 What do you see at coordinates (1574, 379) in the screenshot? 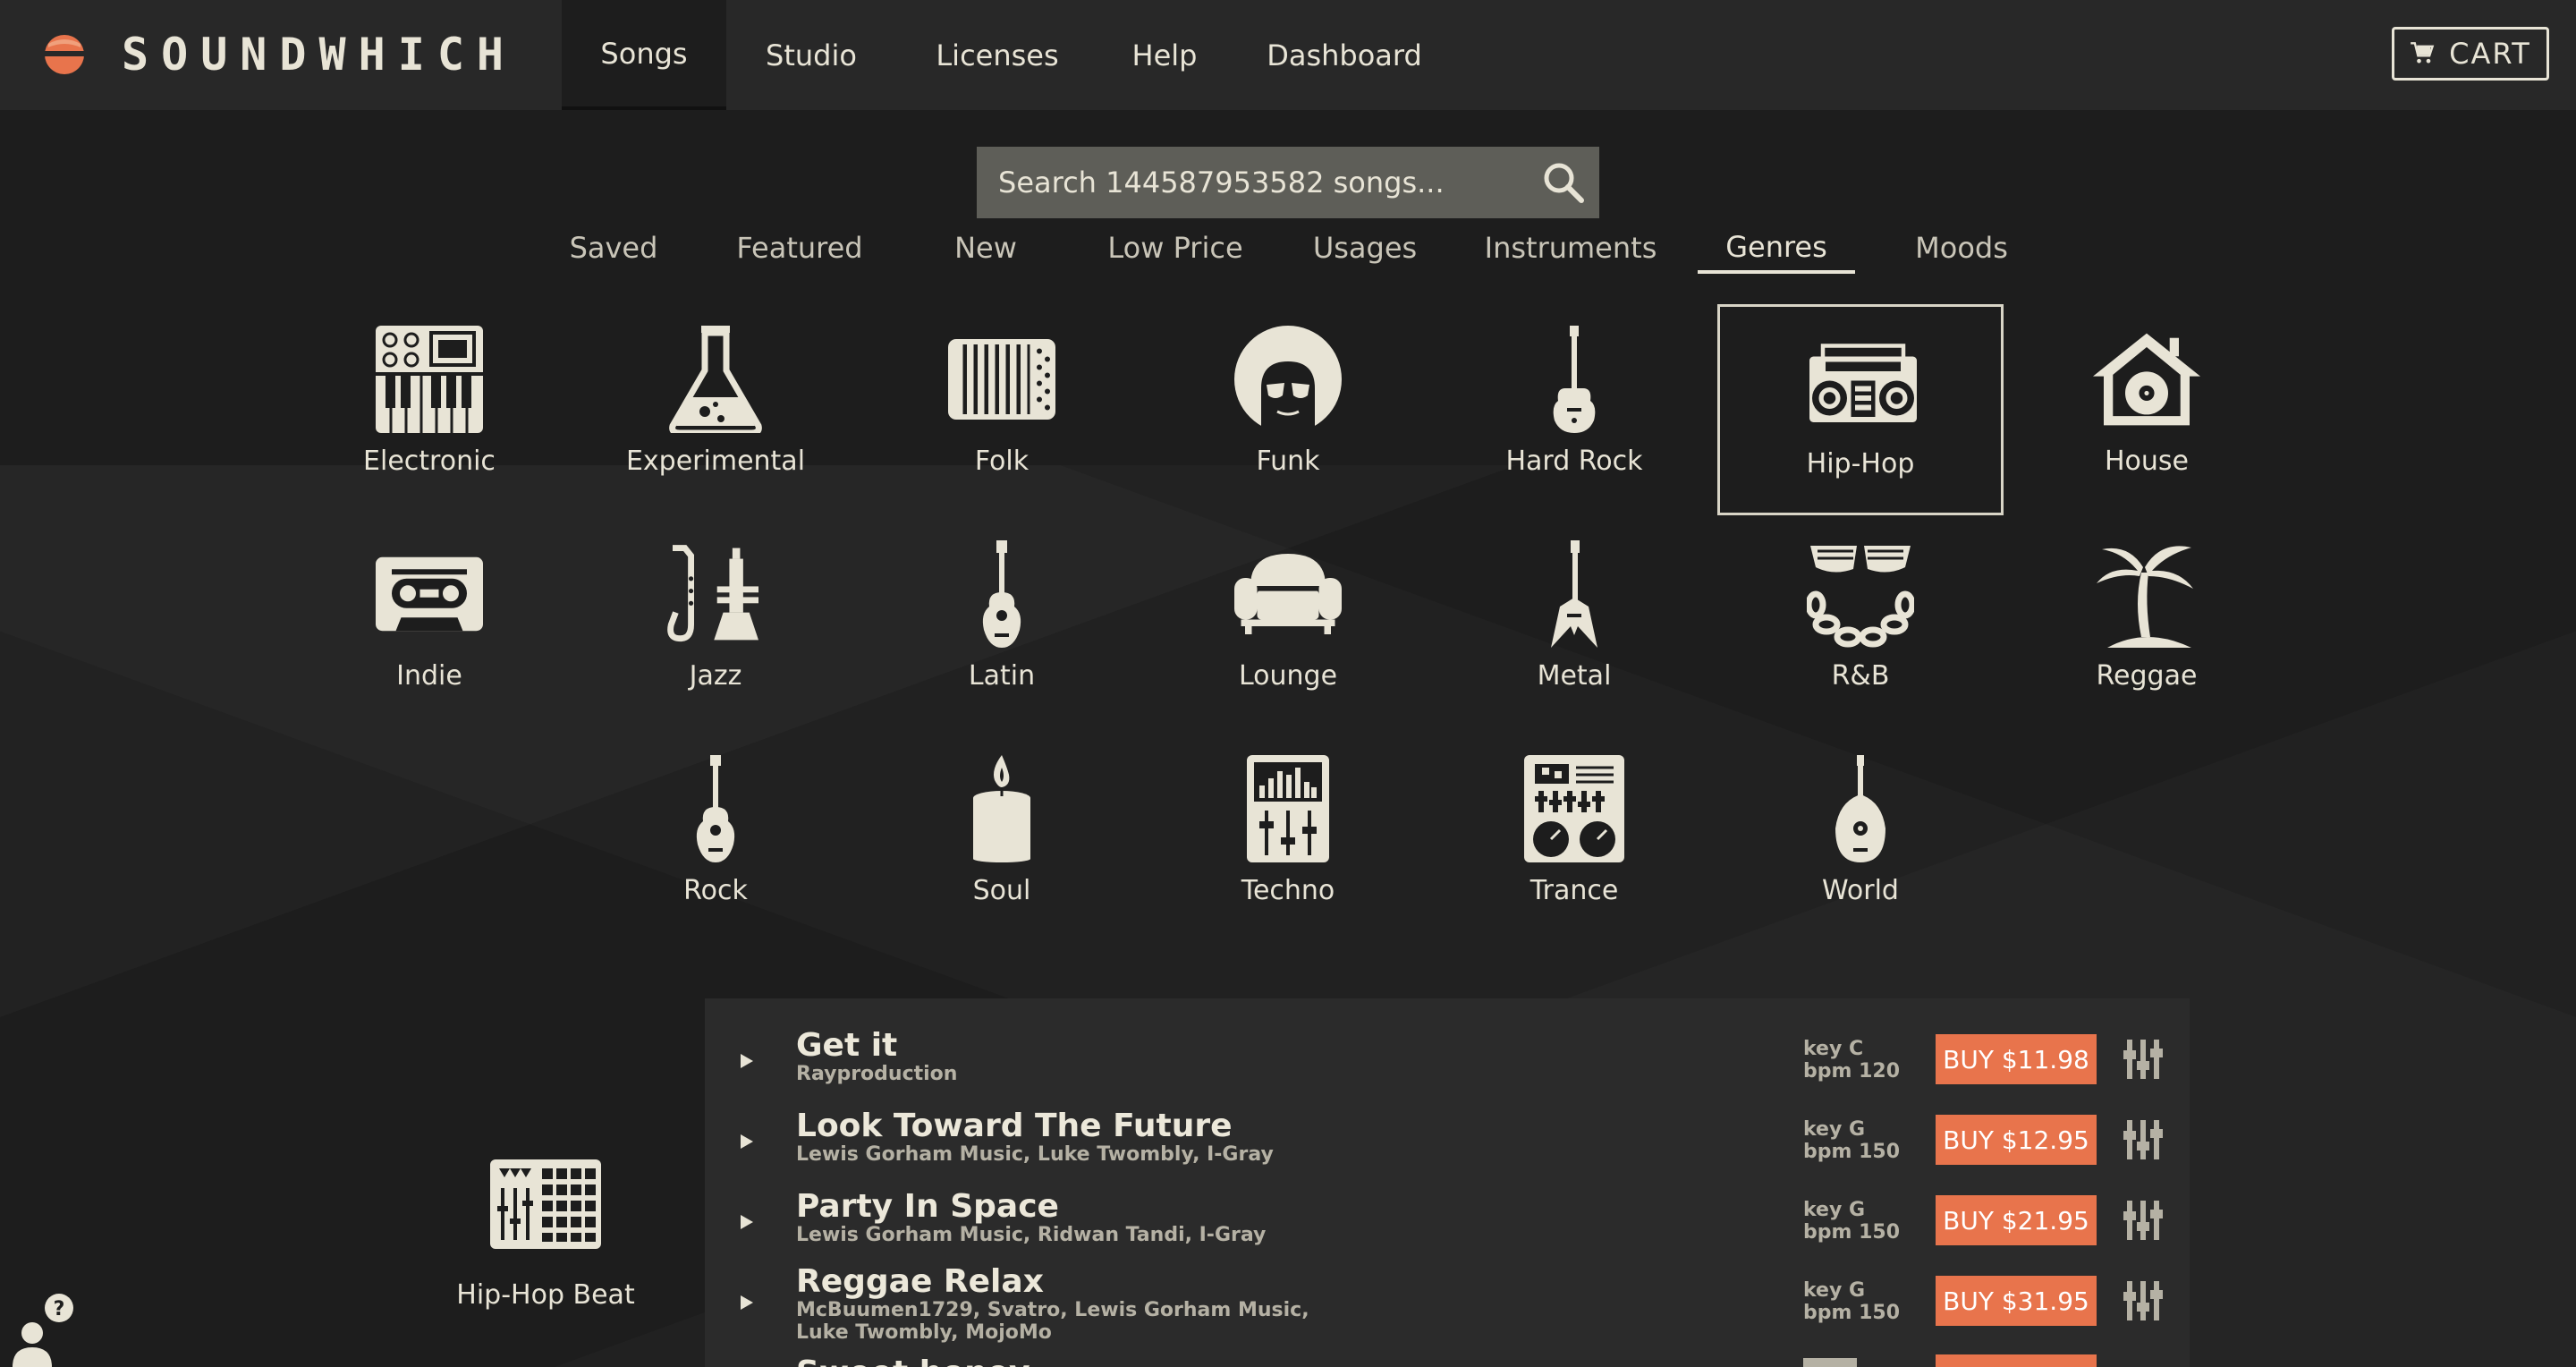
I see `electric-guitar-icon` at bounding box center [1574, 379].